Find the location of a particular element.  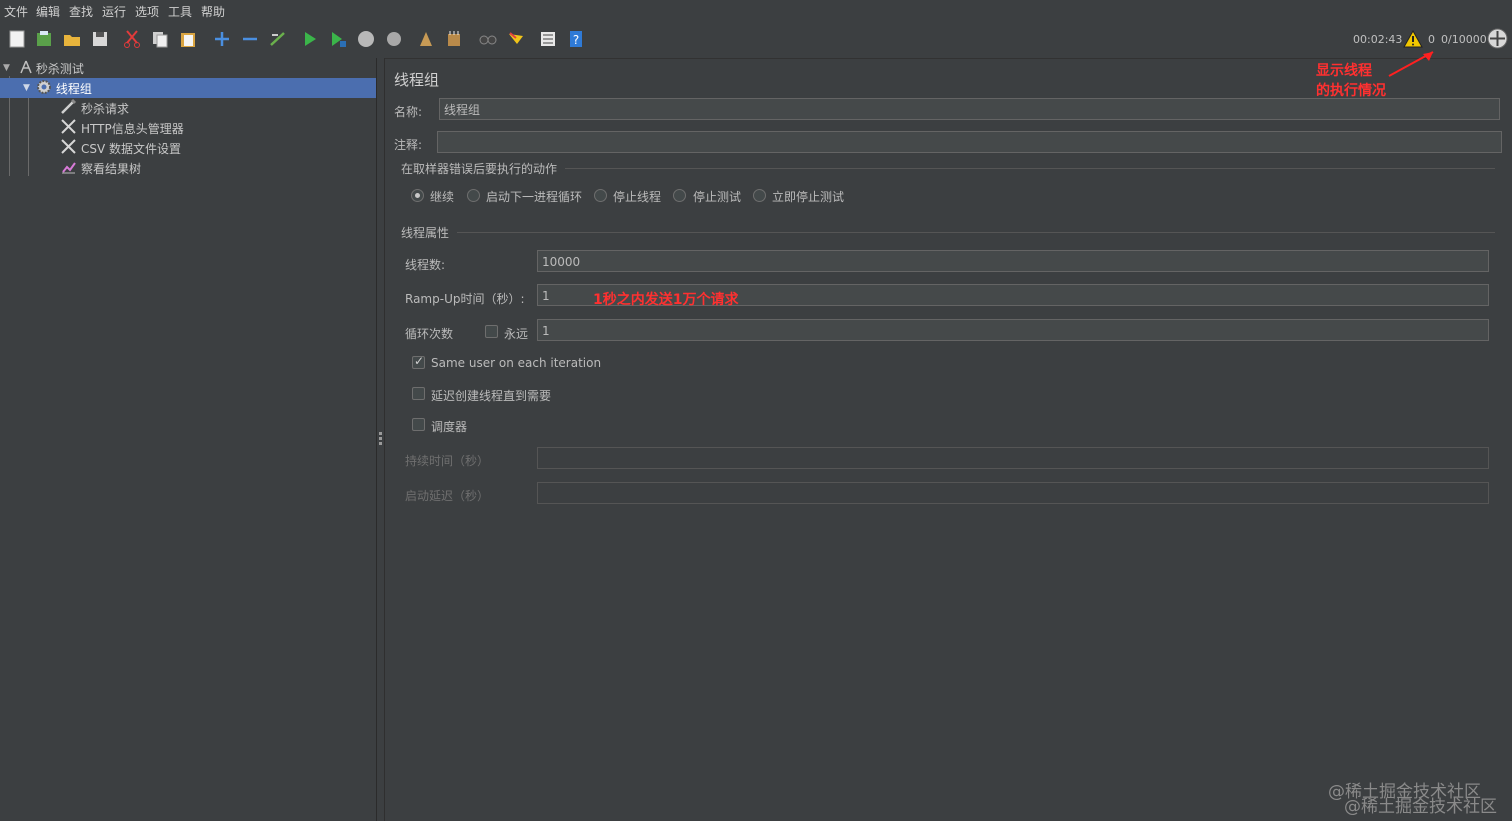

radio-start-next-loop is located at coordinates (473, 195).